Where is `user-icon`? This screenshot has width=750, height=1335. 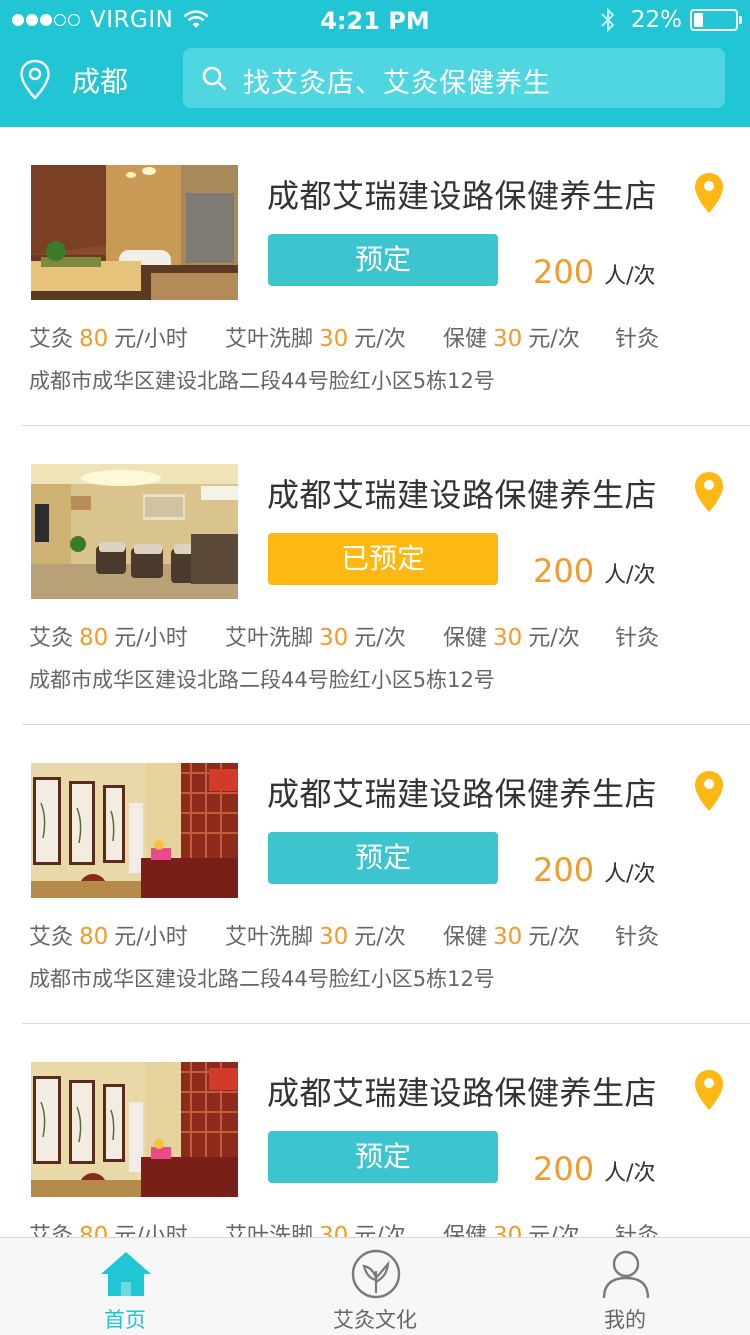 user-icon is located at coordinates (626, 1274).